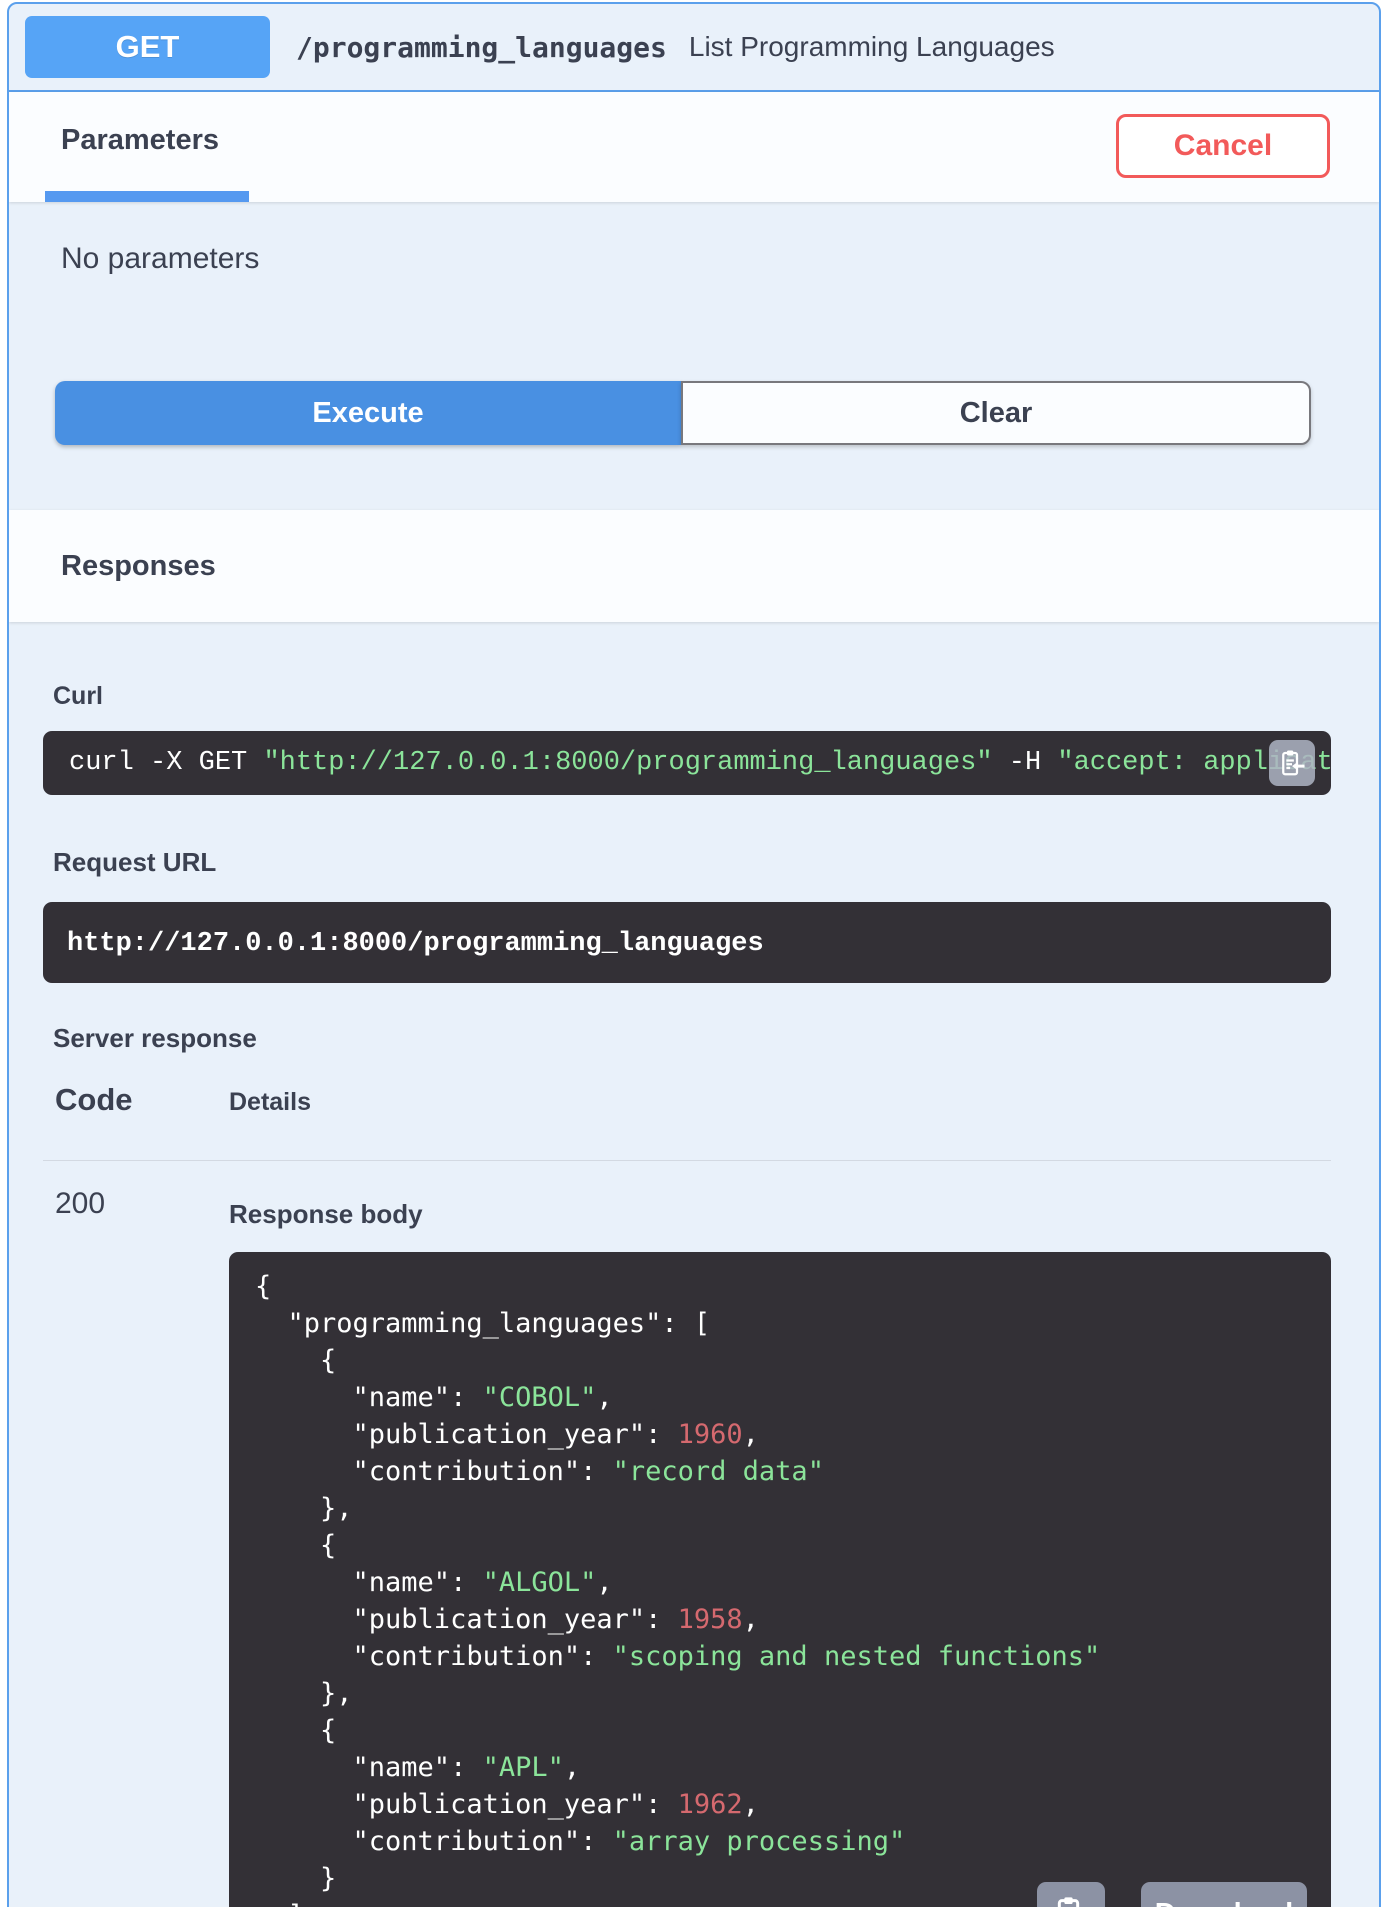 The height and width of the screenshot is (1907, 1388). What do you see at coordinates (434, 1397) in the screenshot?
I see `response-json-line: "name": "COBOL",` at bounding box center [434, 1397].